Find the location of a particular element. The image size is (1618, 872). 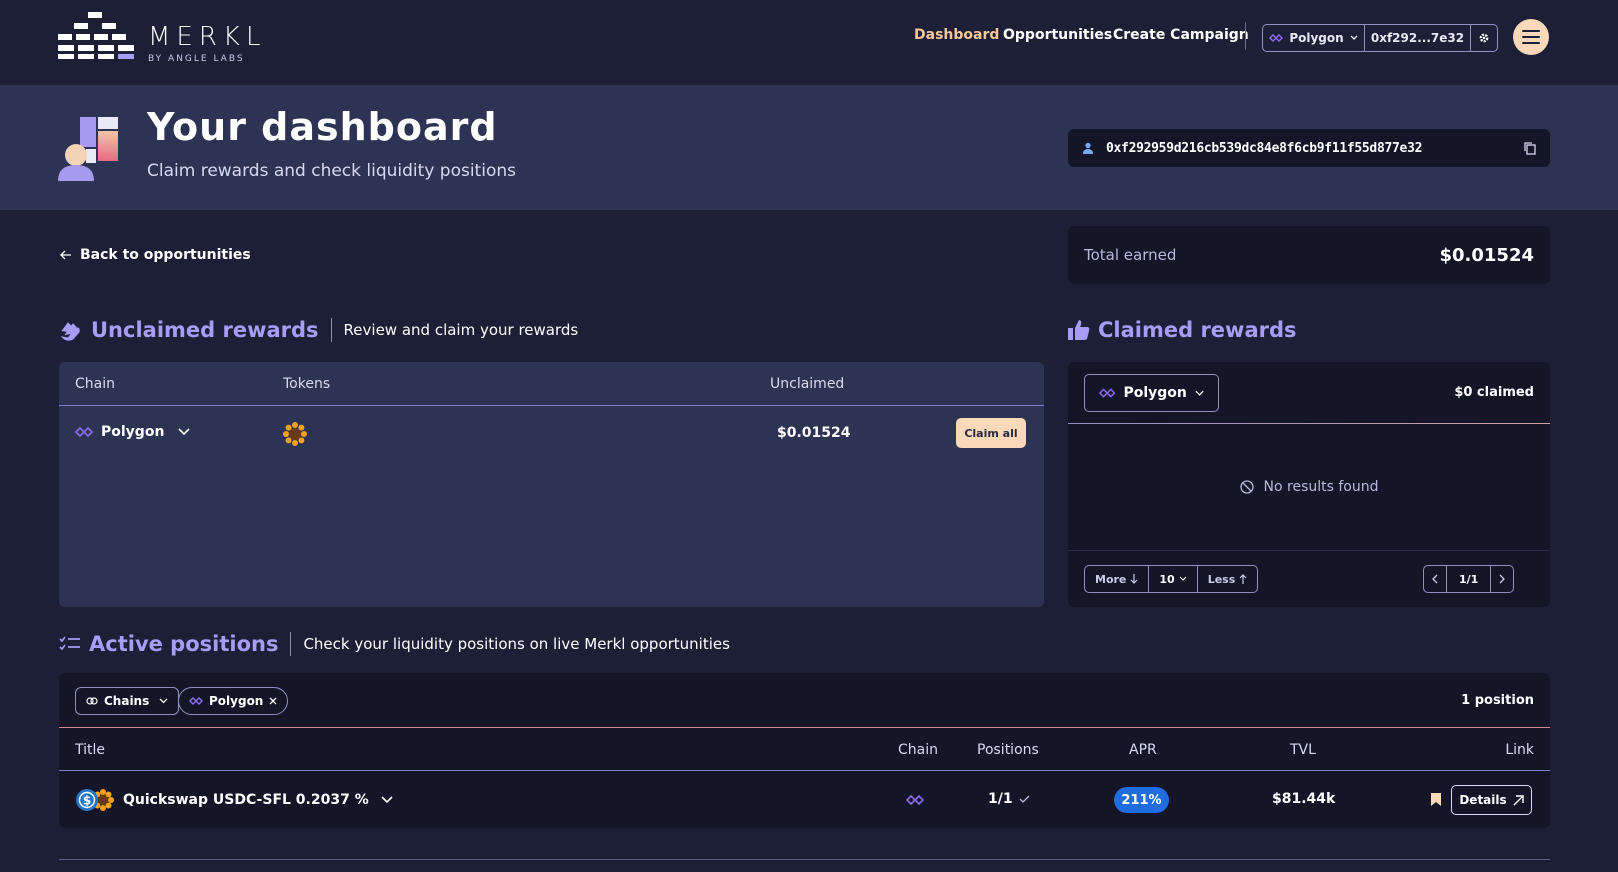

arrow-down-icon is located at coordinates (1134, 579).